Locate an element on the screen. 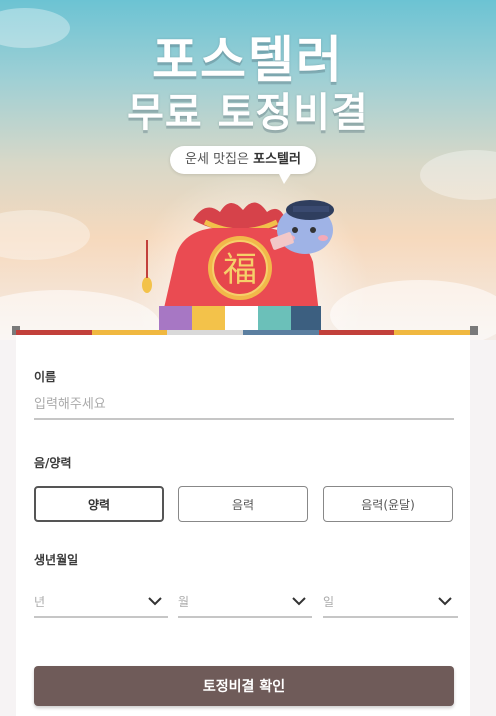 The width and height of the screenshot is (496, 716). confirm-fortune-button: 토정비결 확인 is located at coordinates (244, 686).